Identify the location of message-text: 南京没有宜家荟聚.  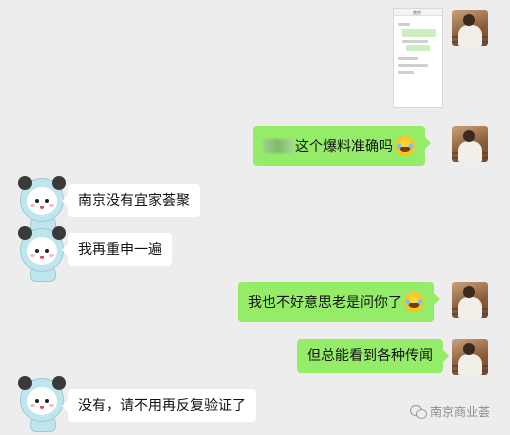
(134, 201).